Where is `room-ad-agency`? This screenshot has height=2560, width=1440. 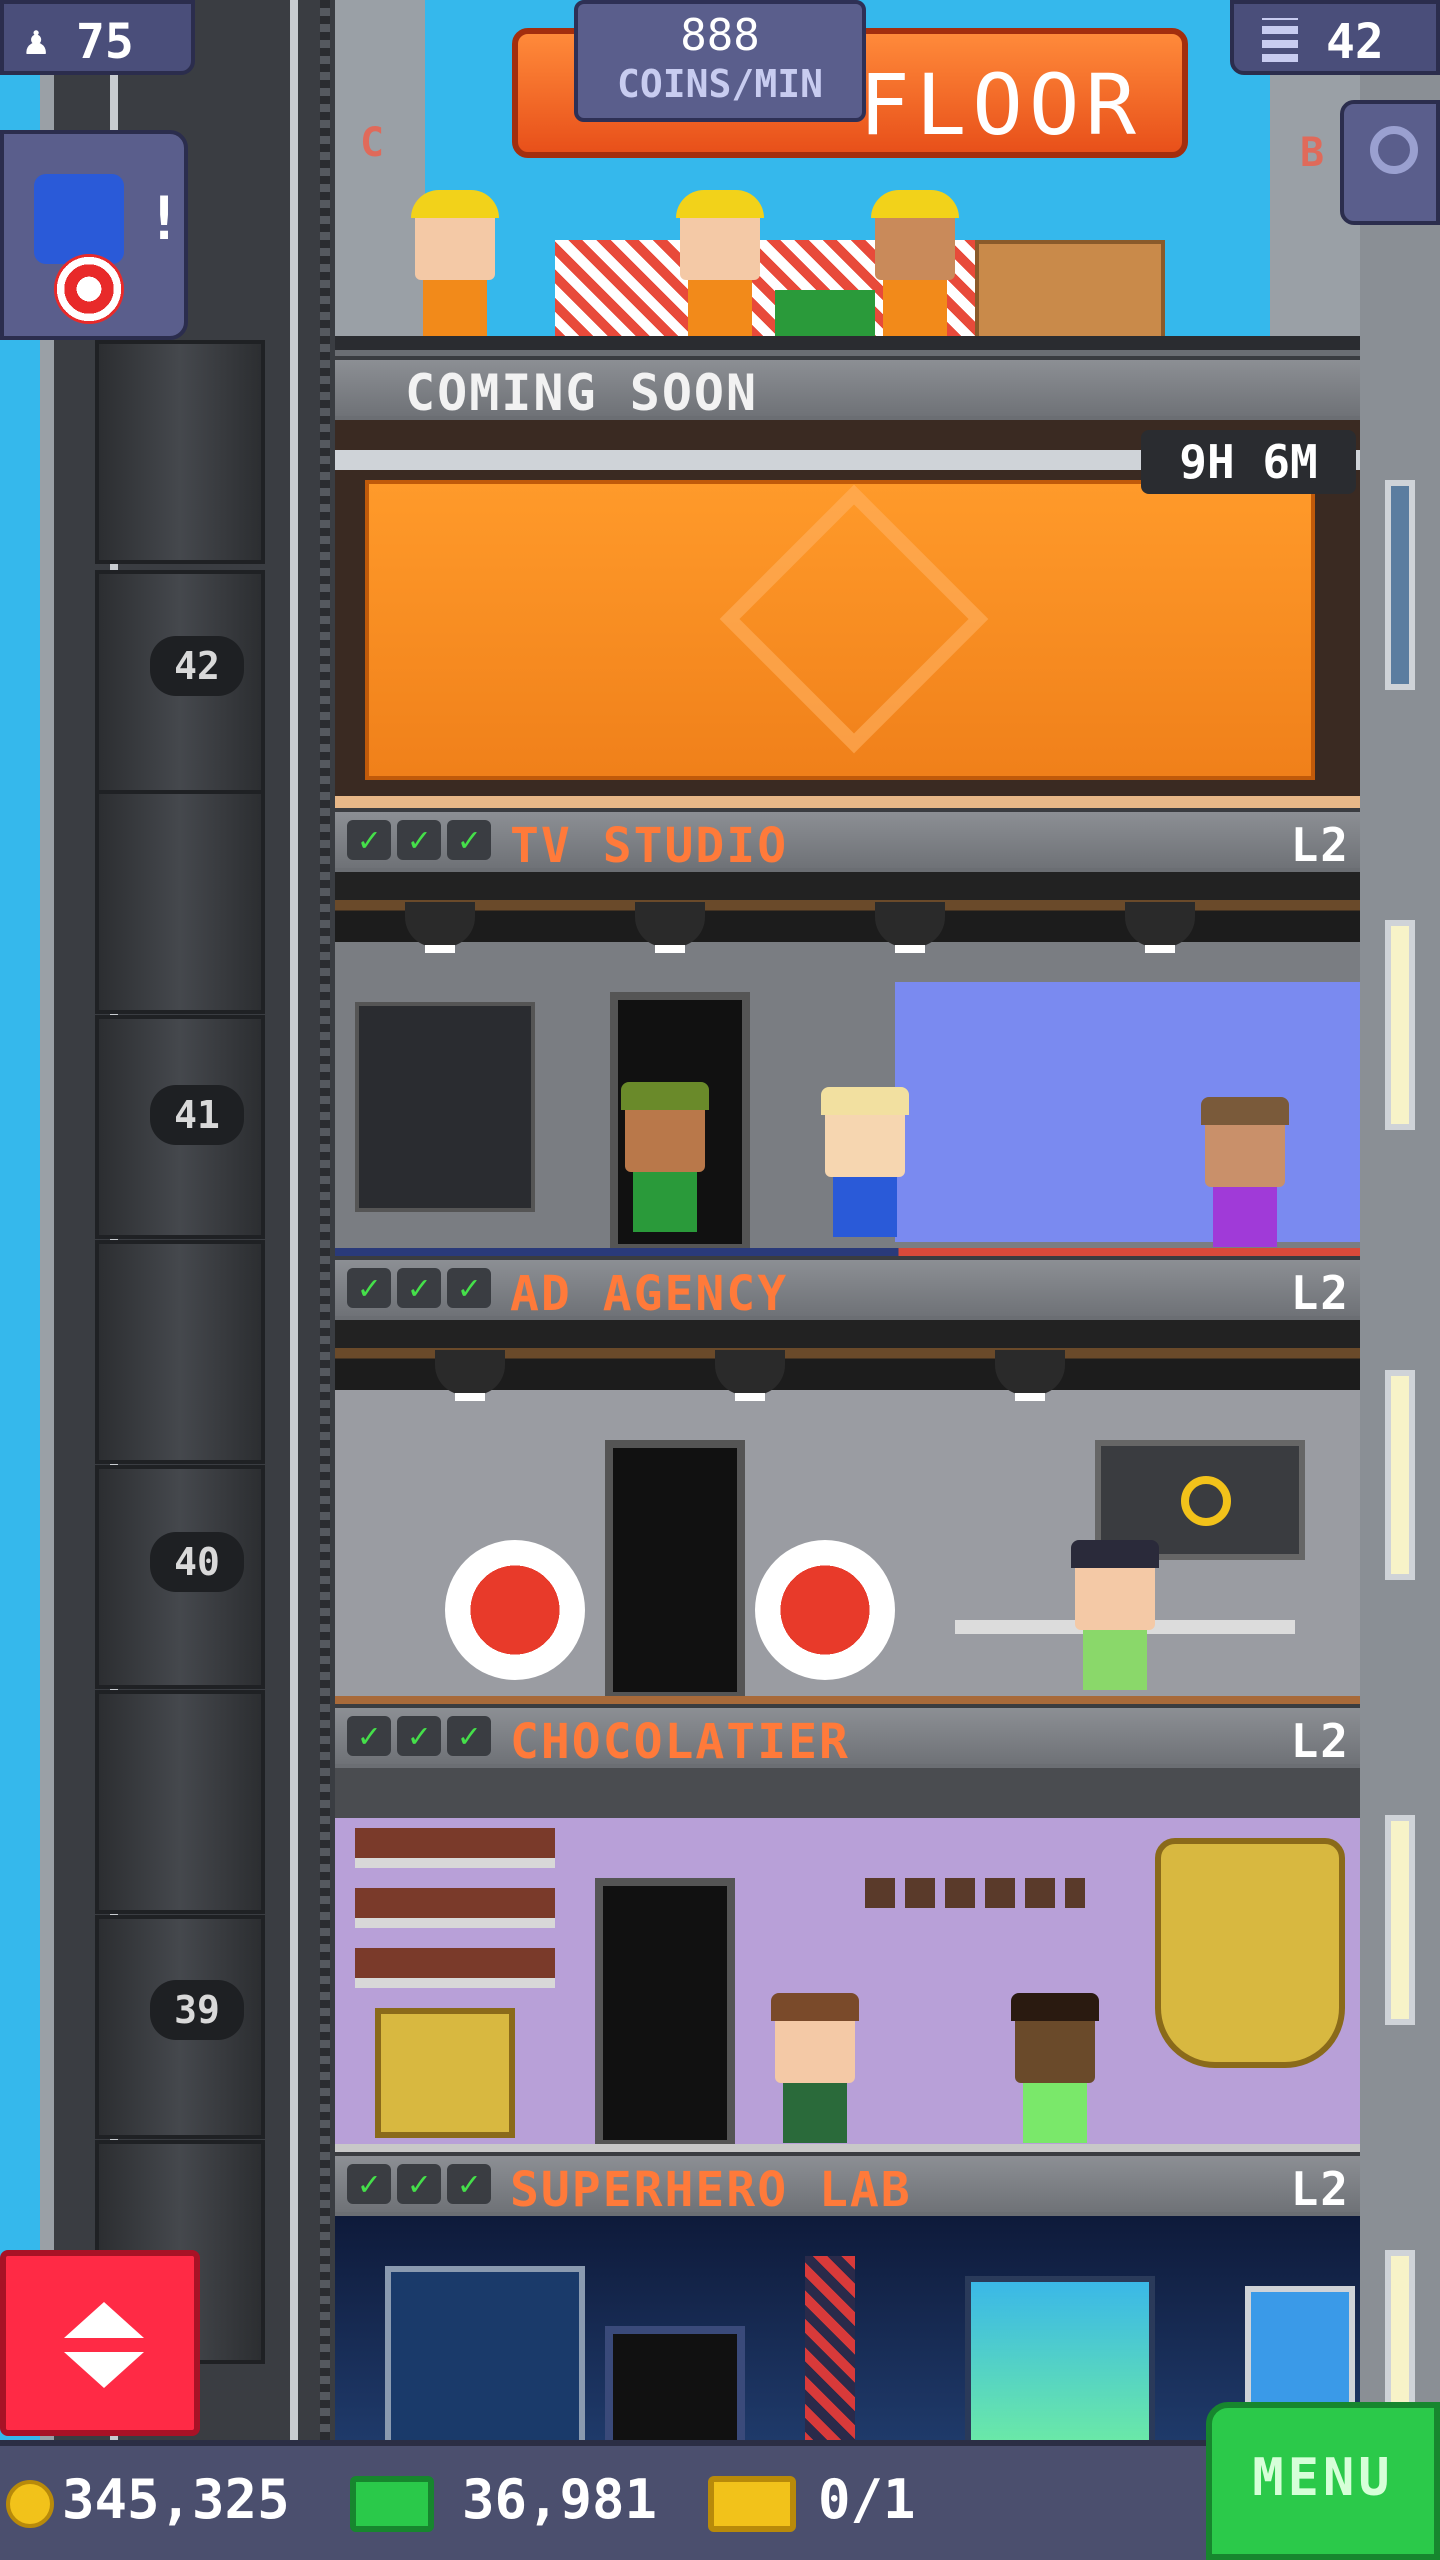
room-ad-agency is located at coordinates (847, 1515).